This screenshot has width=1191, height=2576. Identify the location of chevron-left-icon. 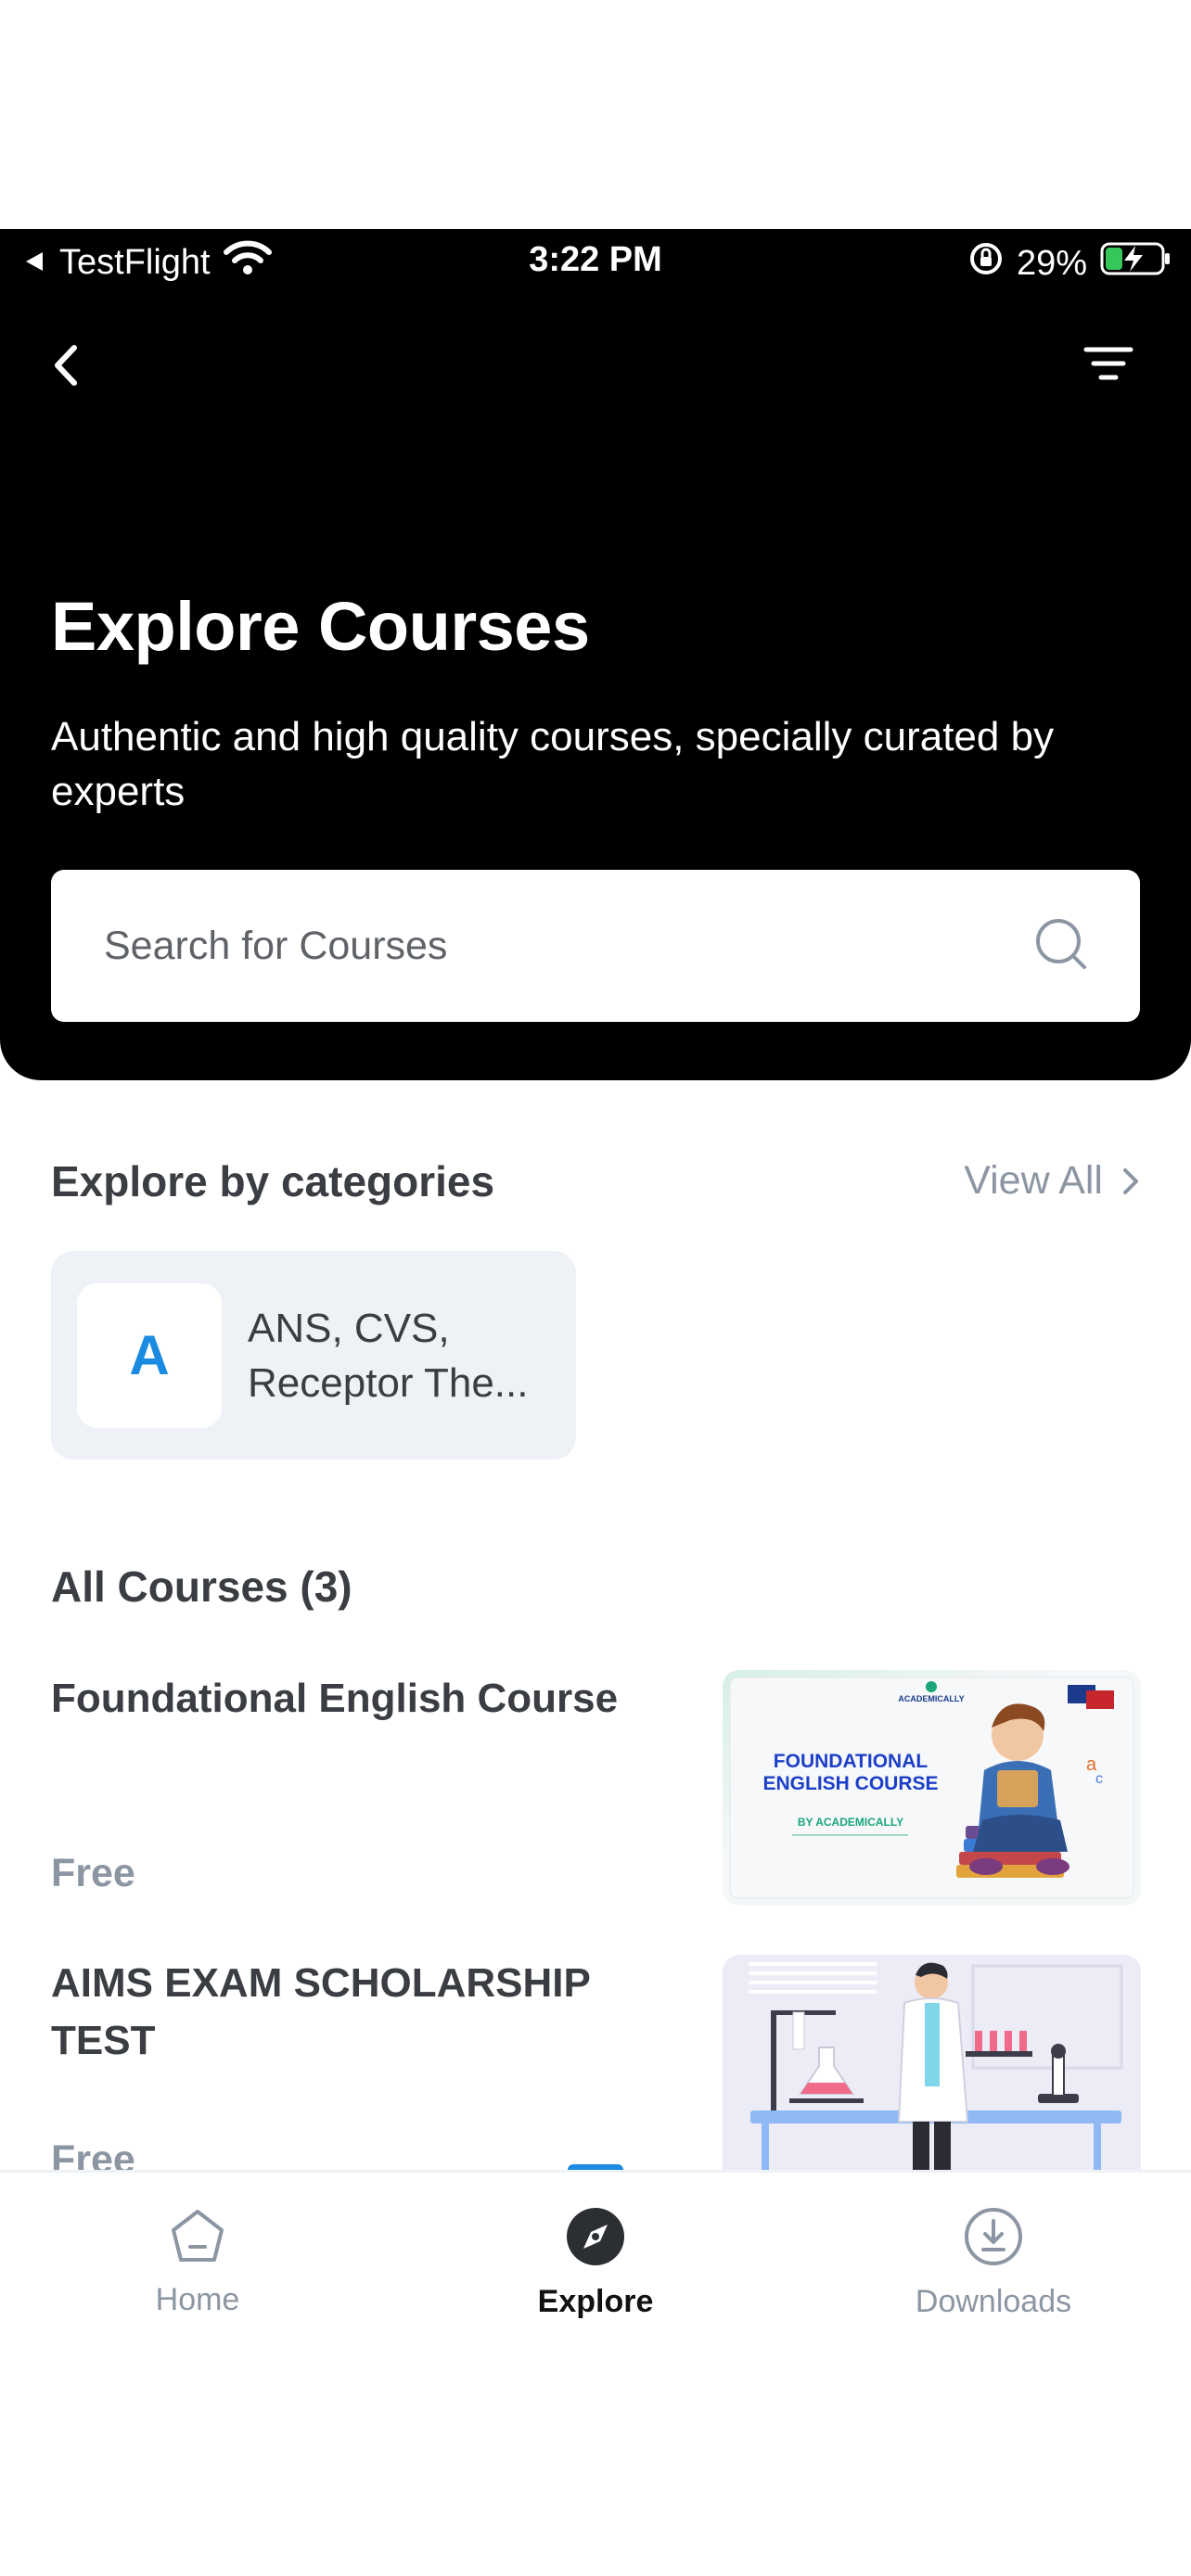
(66, 365).